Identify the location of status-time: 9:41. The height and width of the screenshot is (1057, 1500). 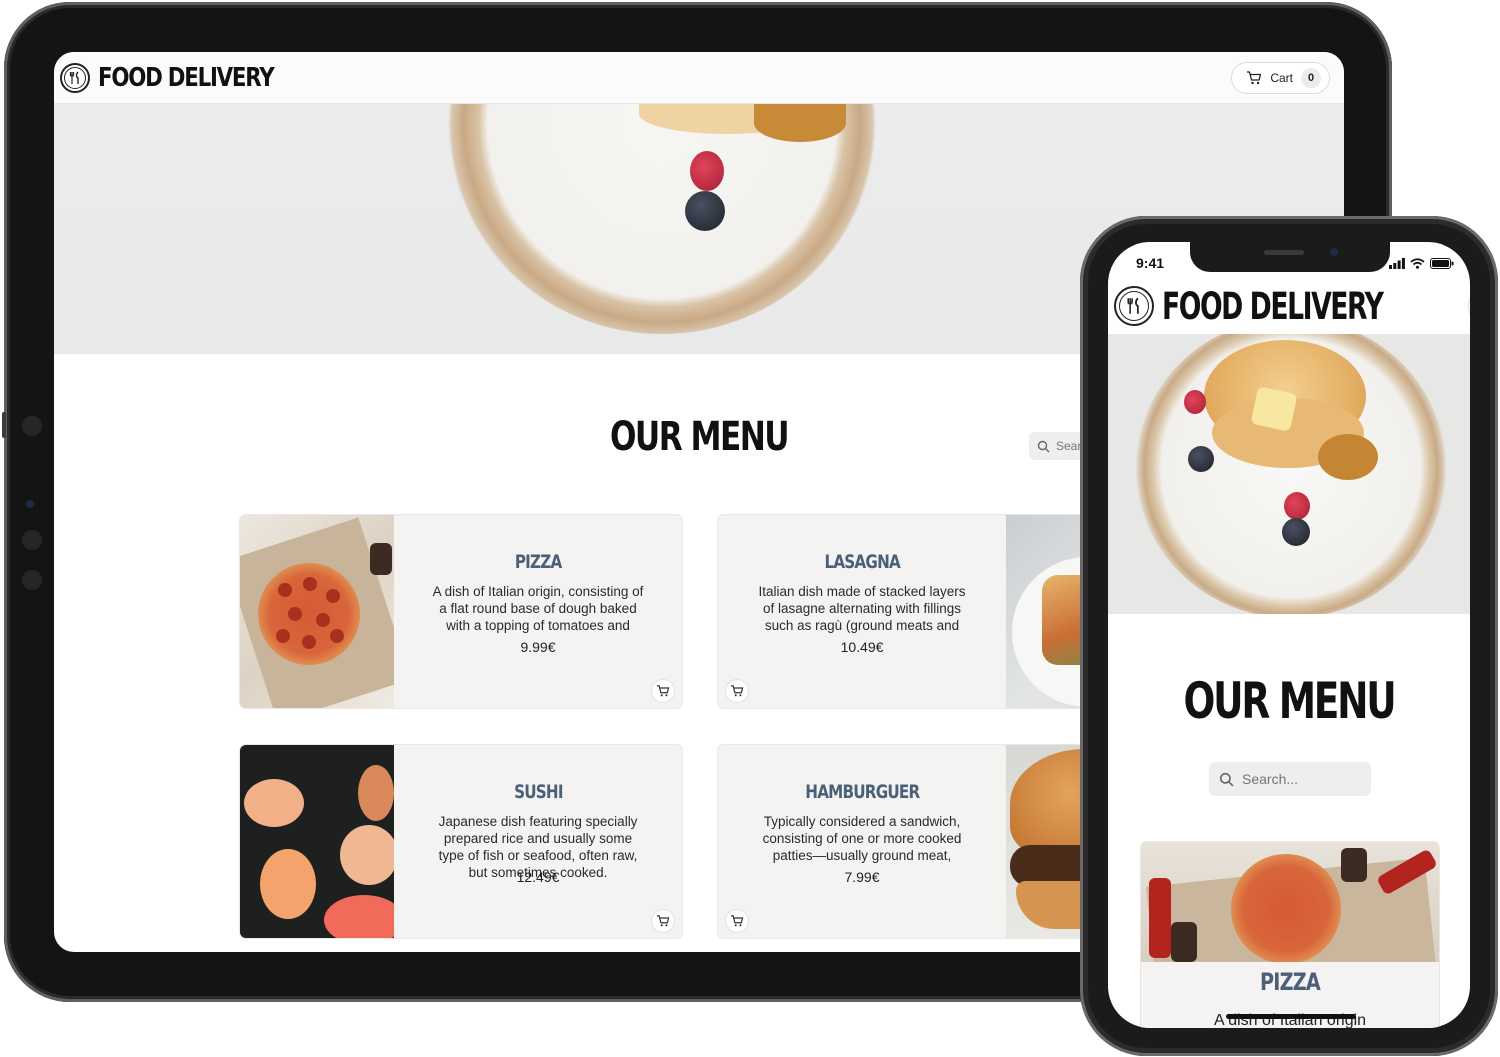
(1150, 263).